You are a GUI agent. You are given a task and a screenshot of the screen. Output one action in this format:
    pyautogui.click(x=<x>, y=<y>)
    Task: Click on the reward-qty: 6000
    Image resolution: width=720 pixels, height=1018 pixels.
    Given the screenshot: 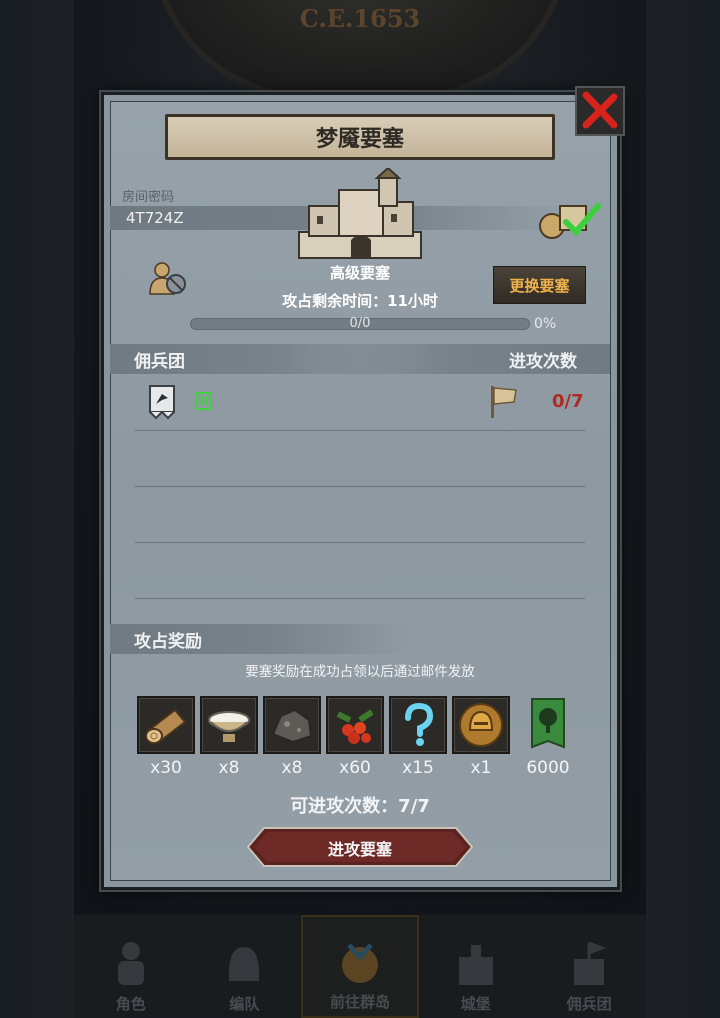 What is the action you would take?
    pyautogui.click(x=548, y=768)
    